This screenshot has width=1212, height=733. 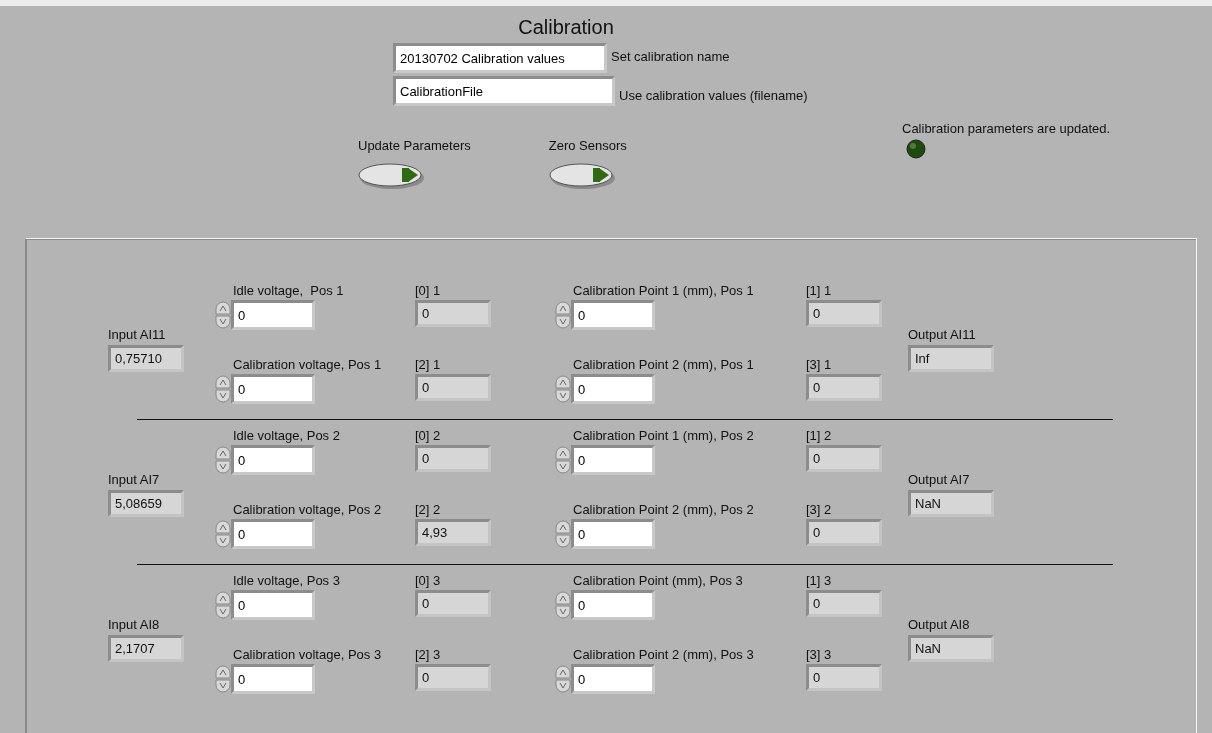 I want to click on control-label: Calibration Point 2 (mm), Pos 1, so click(x=663, y=364).